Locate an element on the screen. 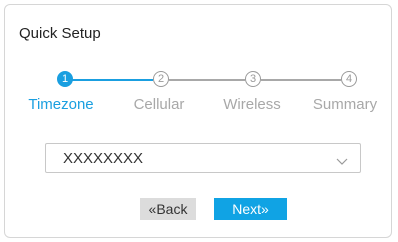 The image size is (398, 242). timezone-select-value: XXXXXXXX is located at coordinates (103, 158).